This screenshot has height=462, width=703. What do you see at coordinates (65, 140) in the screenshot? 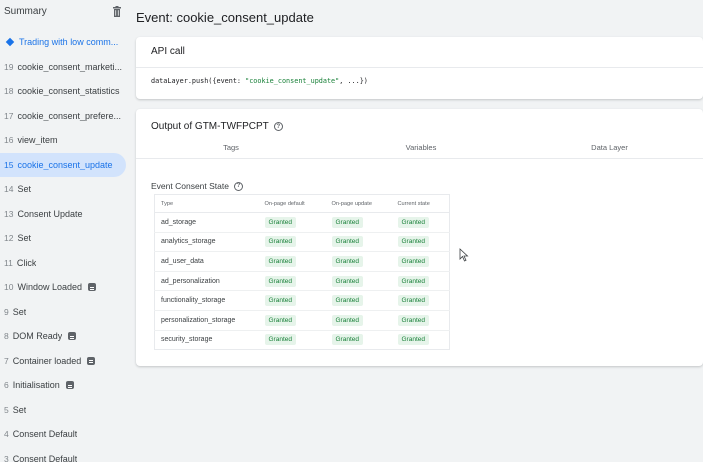
I see `sidebar-item: 16 view_item` at bounding box center [65, 140].